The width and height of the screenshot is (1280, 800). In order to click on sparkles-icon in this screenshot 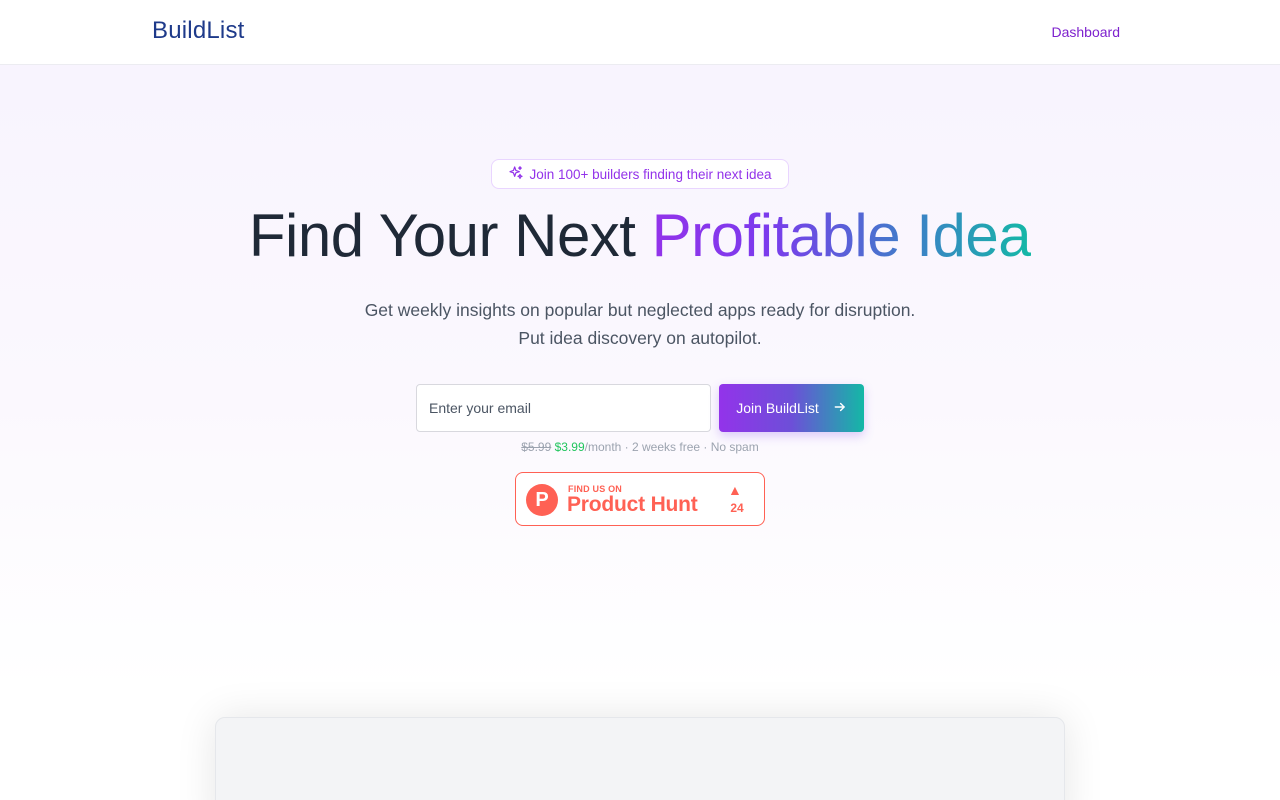, I will do `click(516, 174)`.